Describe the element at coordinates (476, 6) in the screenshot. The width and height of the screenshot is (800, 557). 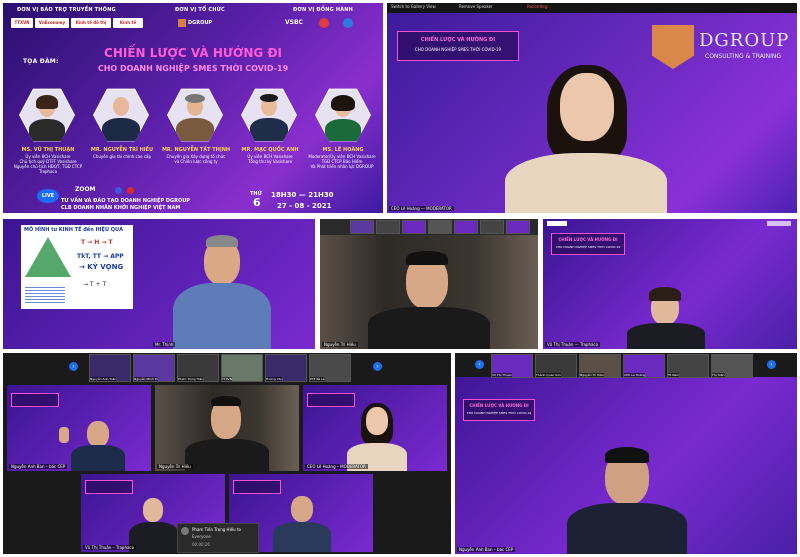
I see `toolbar-remove-speaker: Remove Speaker` at that location.